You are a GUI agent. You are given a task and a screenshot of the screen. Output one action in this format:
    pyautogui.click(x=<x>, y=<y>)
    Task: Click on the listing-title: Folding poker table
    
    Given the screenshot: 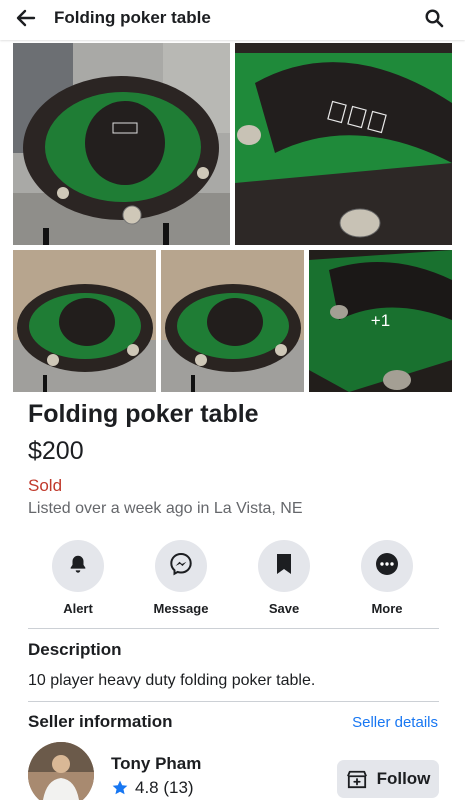 What is the action you would take?
    pyautogui.click(x=143, y=414)
    